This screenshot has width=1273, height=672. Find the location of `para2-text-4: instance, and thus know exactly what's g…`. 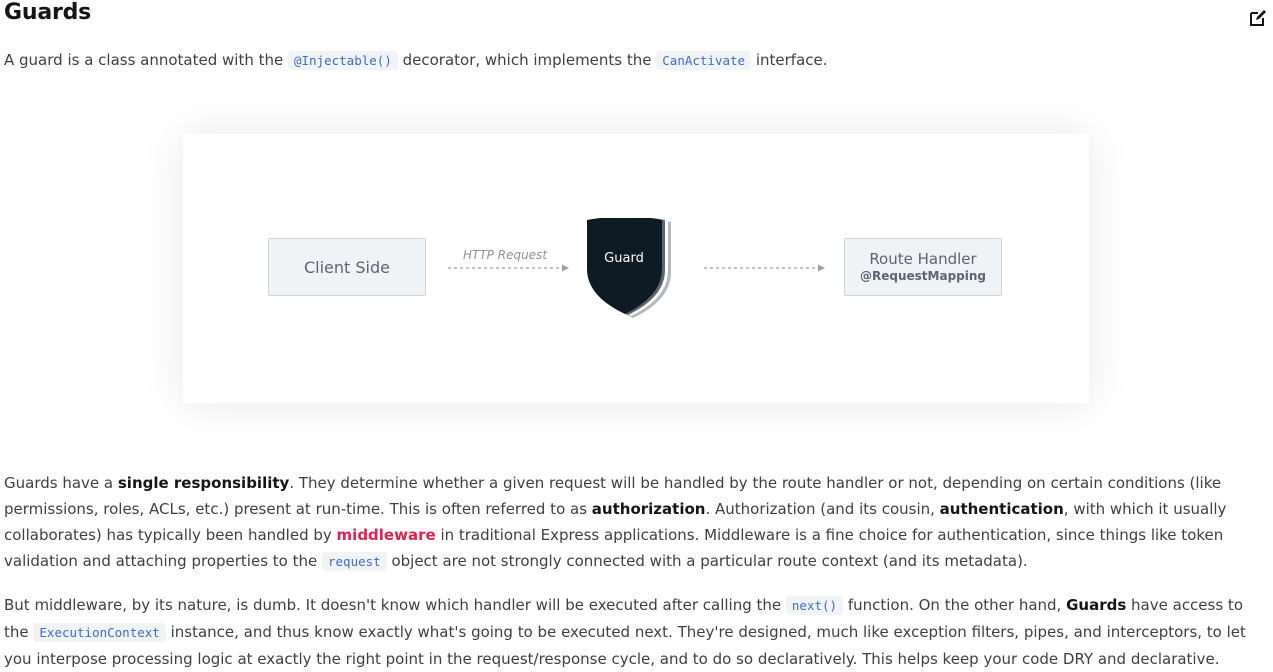

para2-text-4: instance, and thus know exactly what's g… is located at coordinates (625, 645).